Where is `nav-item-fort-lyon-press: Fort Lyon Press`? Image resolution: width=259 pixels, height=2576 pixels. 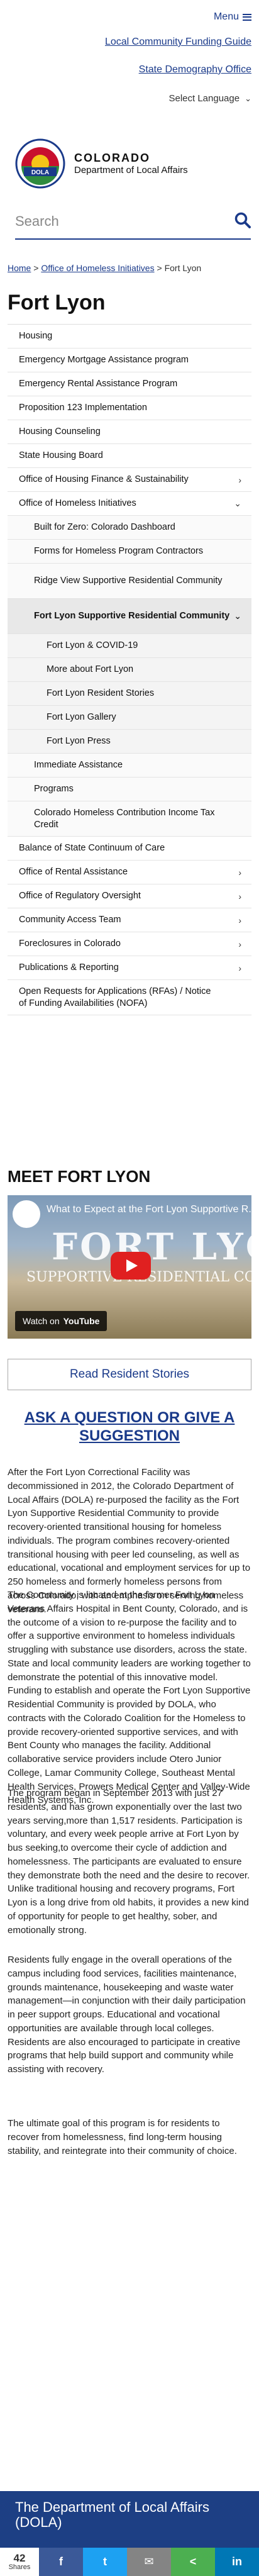
nav-item-fort-lyon-press: Fort Lyon Press is located at coordinates (129, 742).